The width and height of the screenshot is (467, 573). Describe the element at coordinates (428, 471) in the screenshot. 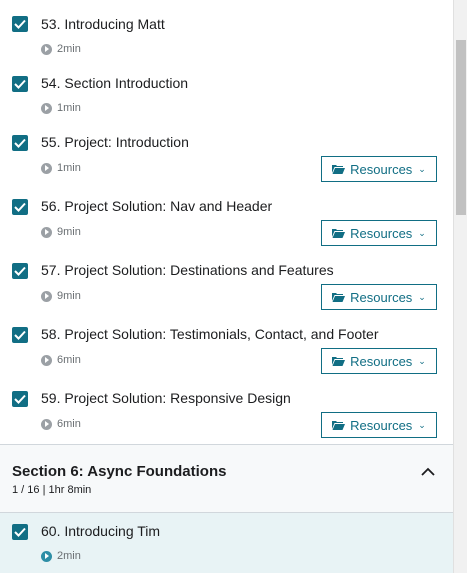

I see `chevron-up-icon` at that location.